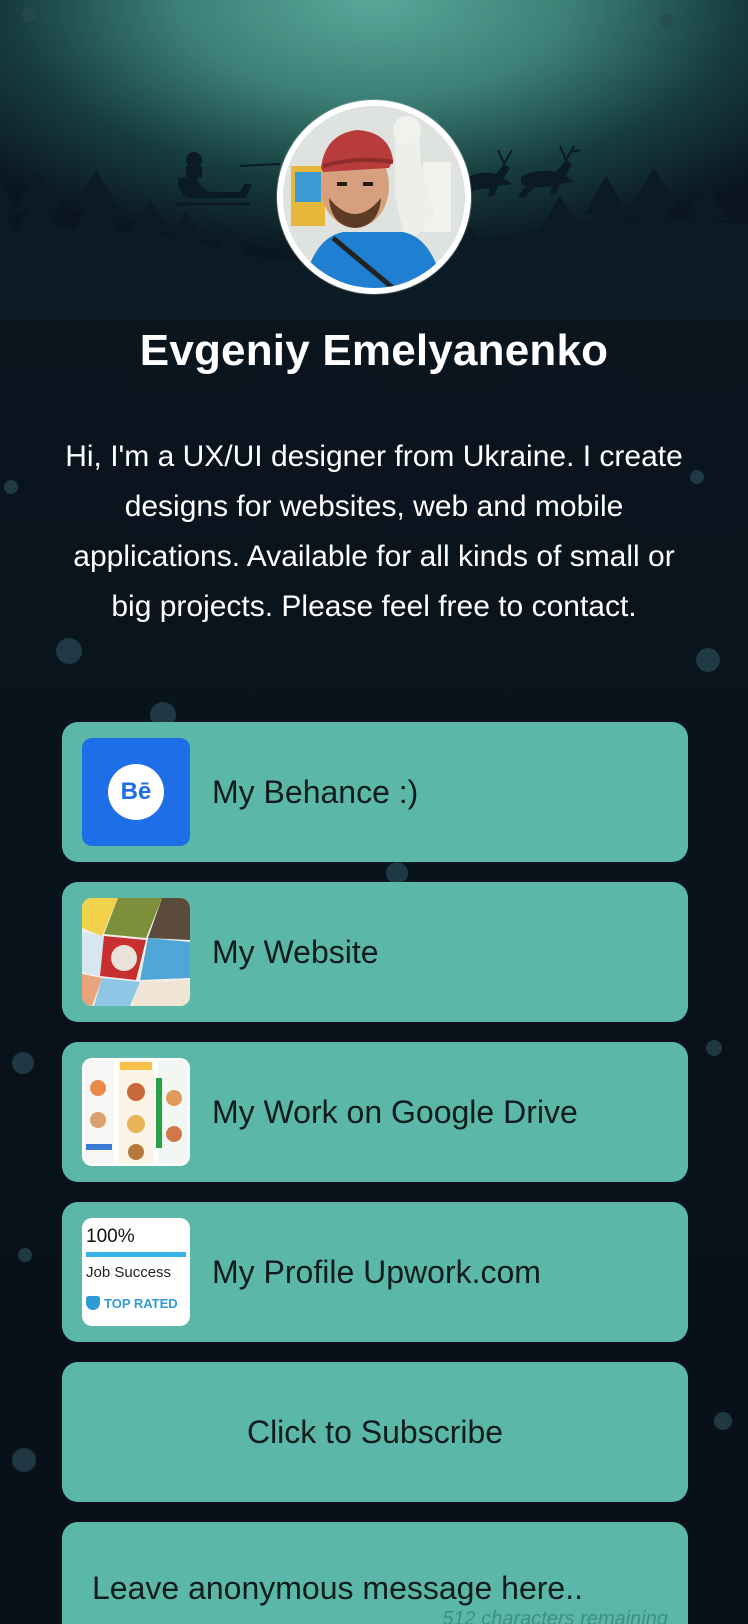 The width and height of the screenshot is (748, 1624). I want to click on person-photo-illustration, so click(374, 197).